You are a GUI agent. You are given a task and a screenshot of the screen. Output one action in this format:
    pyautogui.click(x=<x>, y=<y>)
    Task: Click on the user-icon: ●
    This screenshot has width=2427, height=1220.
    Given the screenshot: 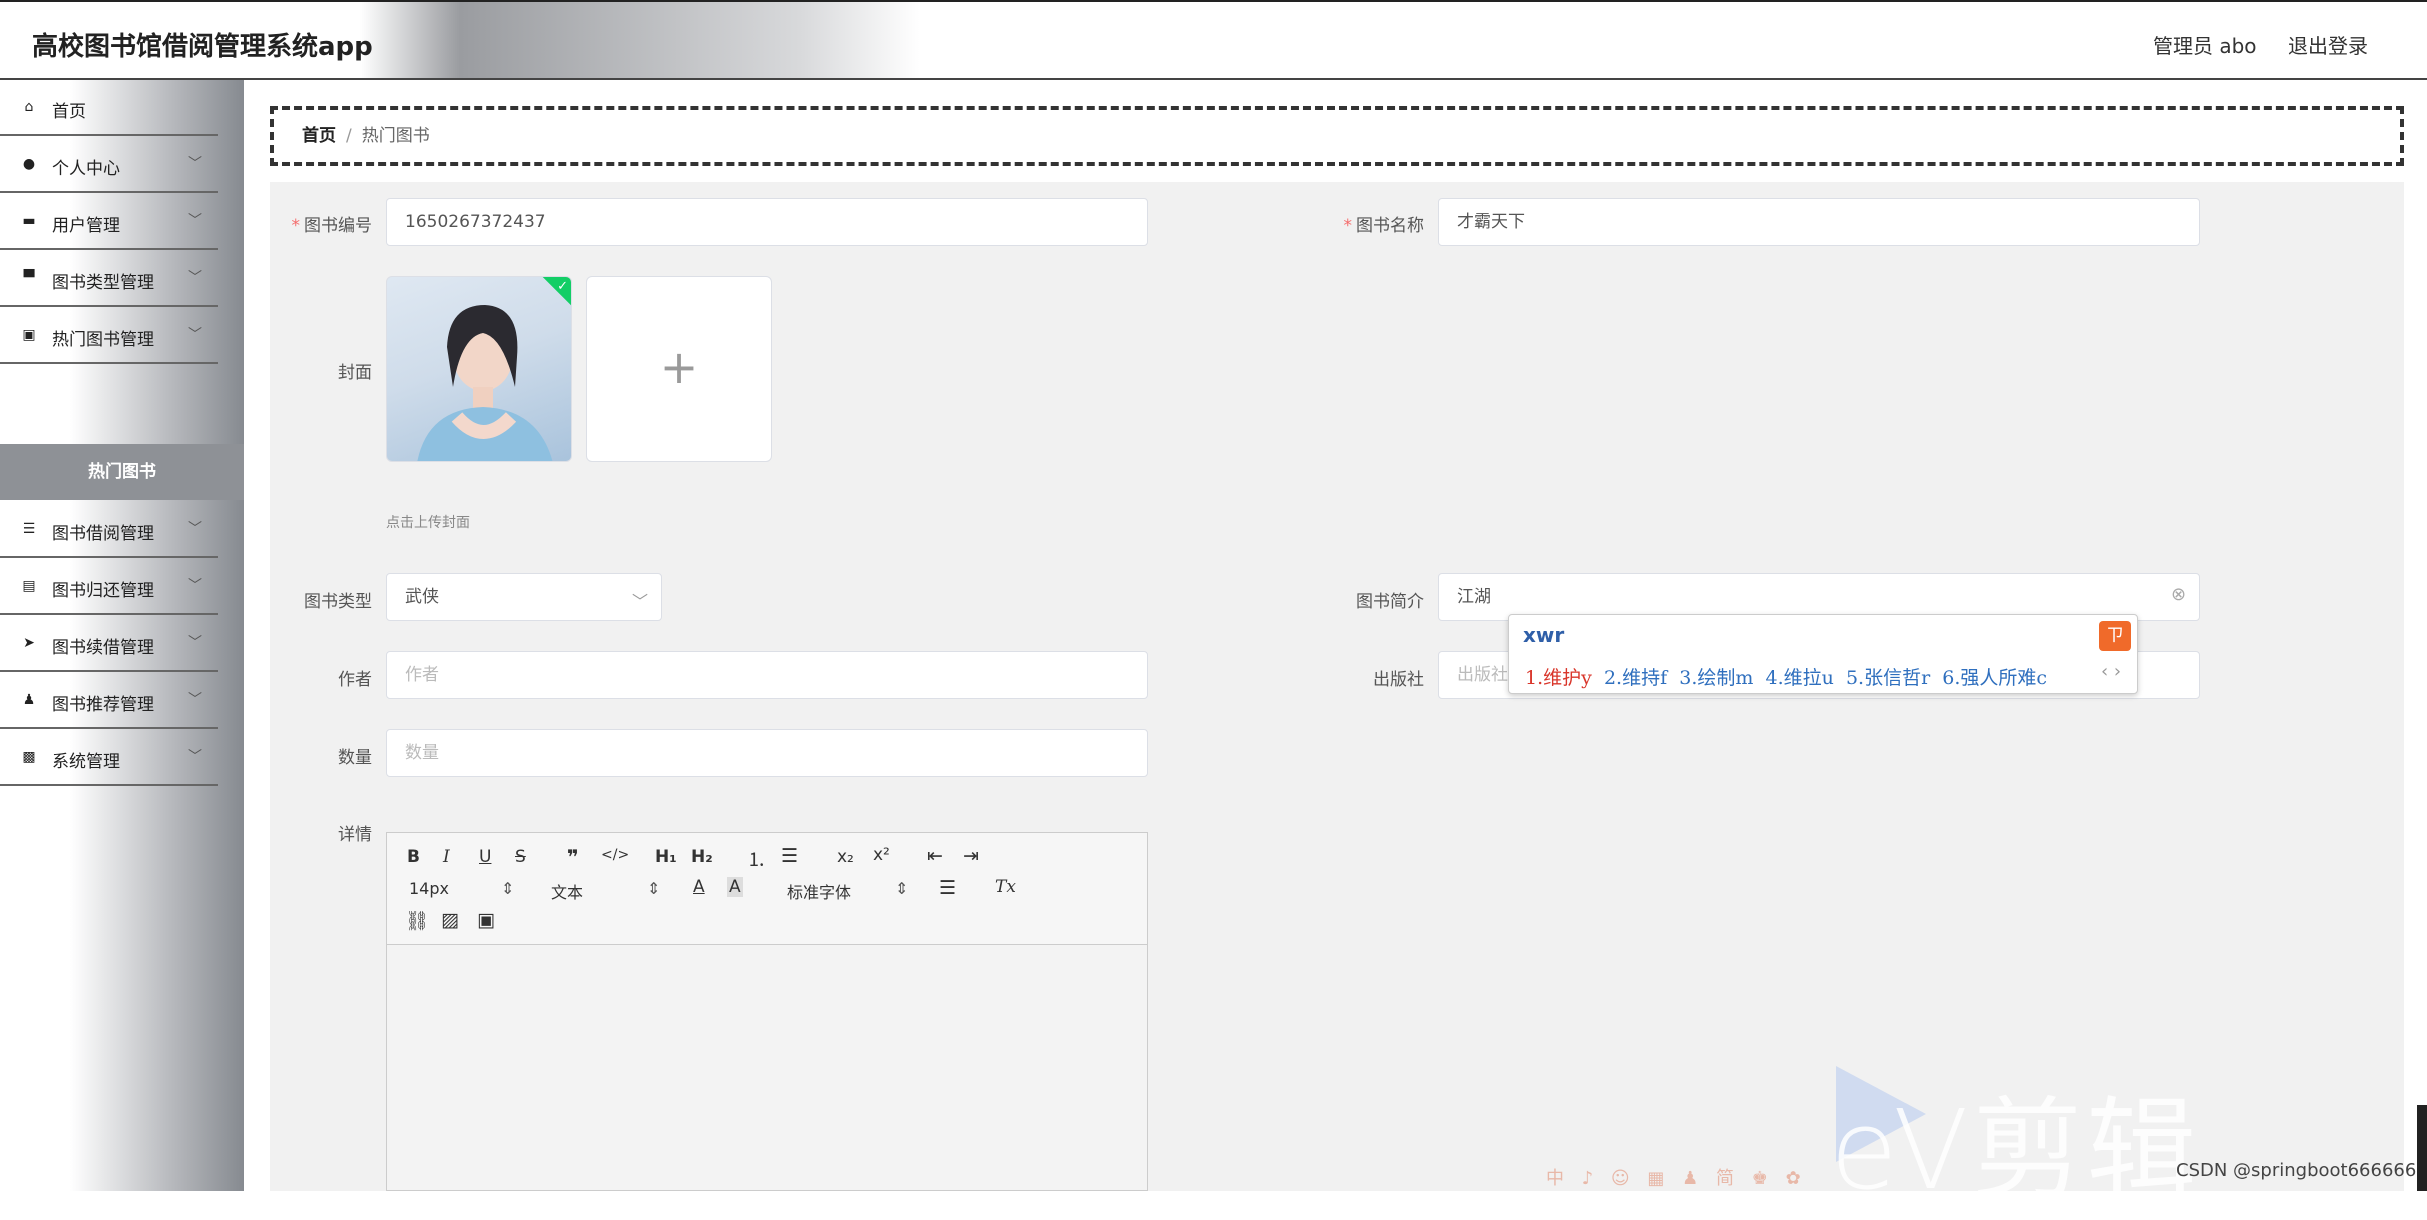 What is the action you would take?
    pyautogui.click(x=29, y=164)
    